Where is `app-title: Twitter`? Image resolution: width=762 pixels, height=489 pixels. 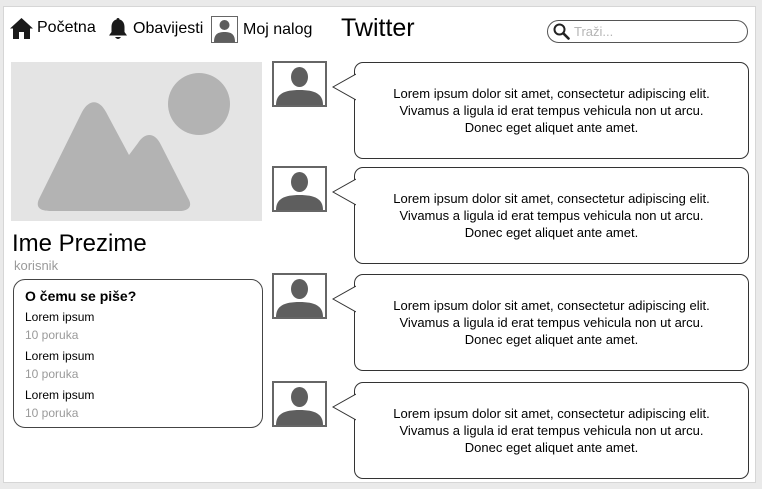 app-title: Twitter is located at coordinates (378, 28).